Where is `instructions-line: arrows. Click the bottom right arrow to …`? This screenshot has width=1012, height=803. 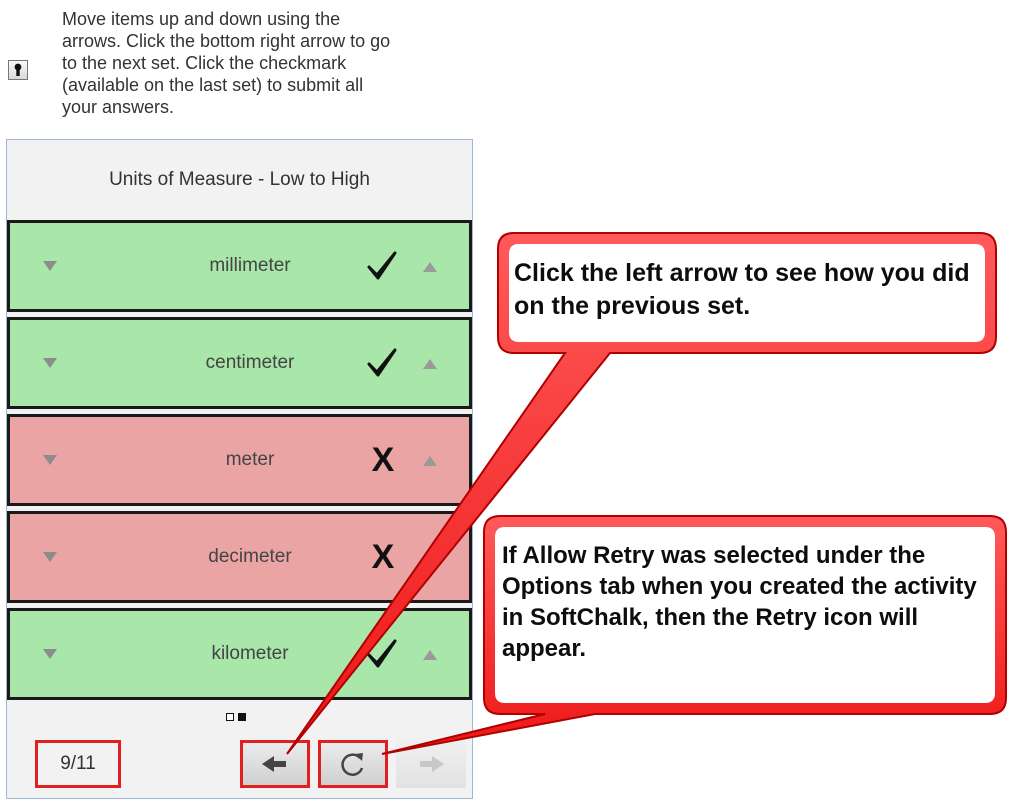
instructions-line: arrows. Click the bottom right arrow to … is located at coordinates (226, 41).